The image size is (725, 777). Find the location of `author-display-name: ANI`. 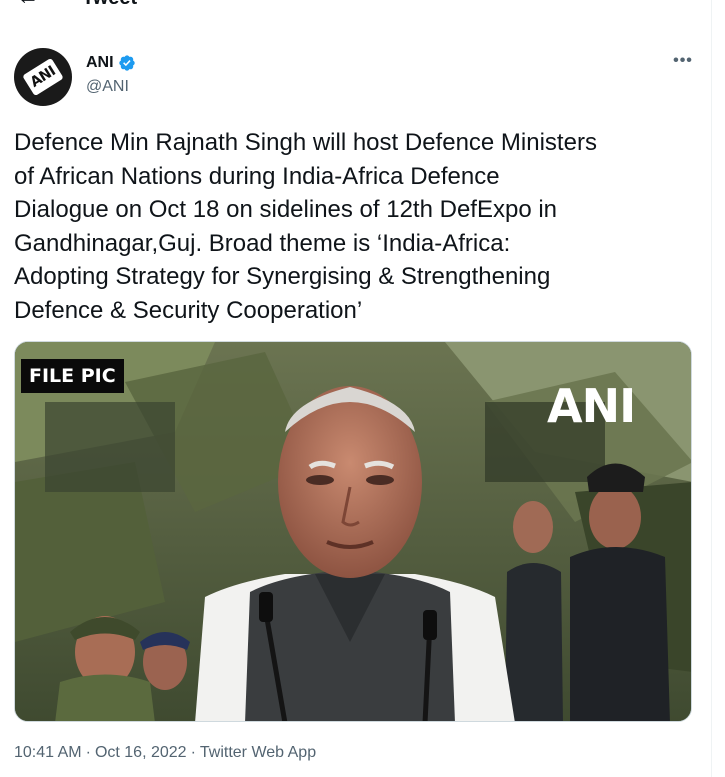

author-display-name: ANI is located at coordinates (100, 63).